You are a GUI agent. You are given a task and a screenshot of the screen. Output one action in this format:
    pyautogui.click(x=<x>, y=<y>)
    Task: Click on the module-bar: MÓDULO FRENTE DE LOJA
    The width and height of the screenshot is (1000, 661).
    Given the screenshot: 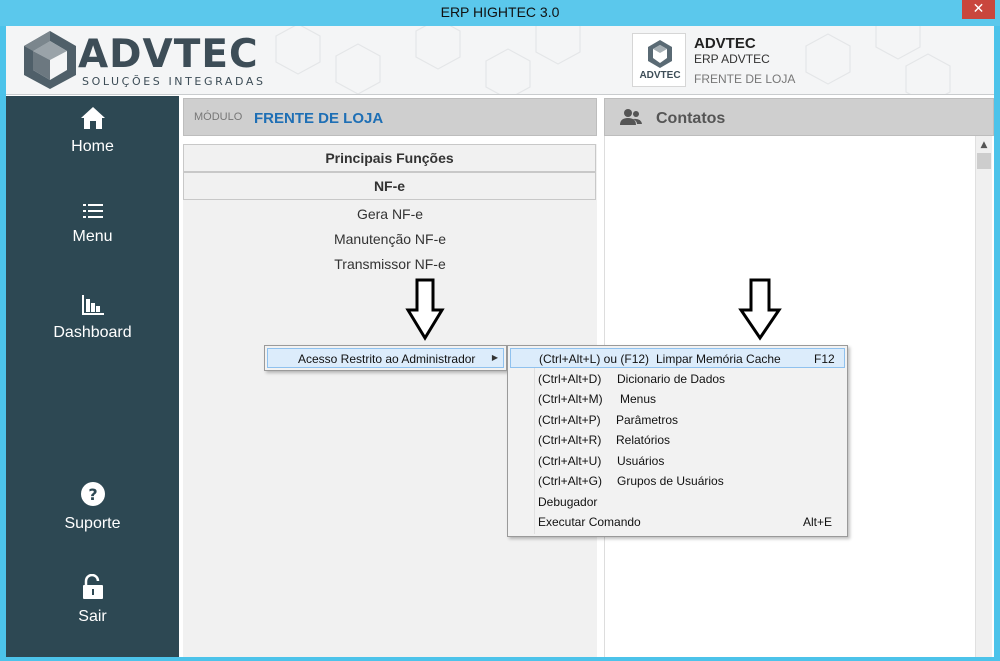 What is the action you would take?
    pyautogui.click(x=390, y=117)
    